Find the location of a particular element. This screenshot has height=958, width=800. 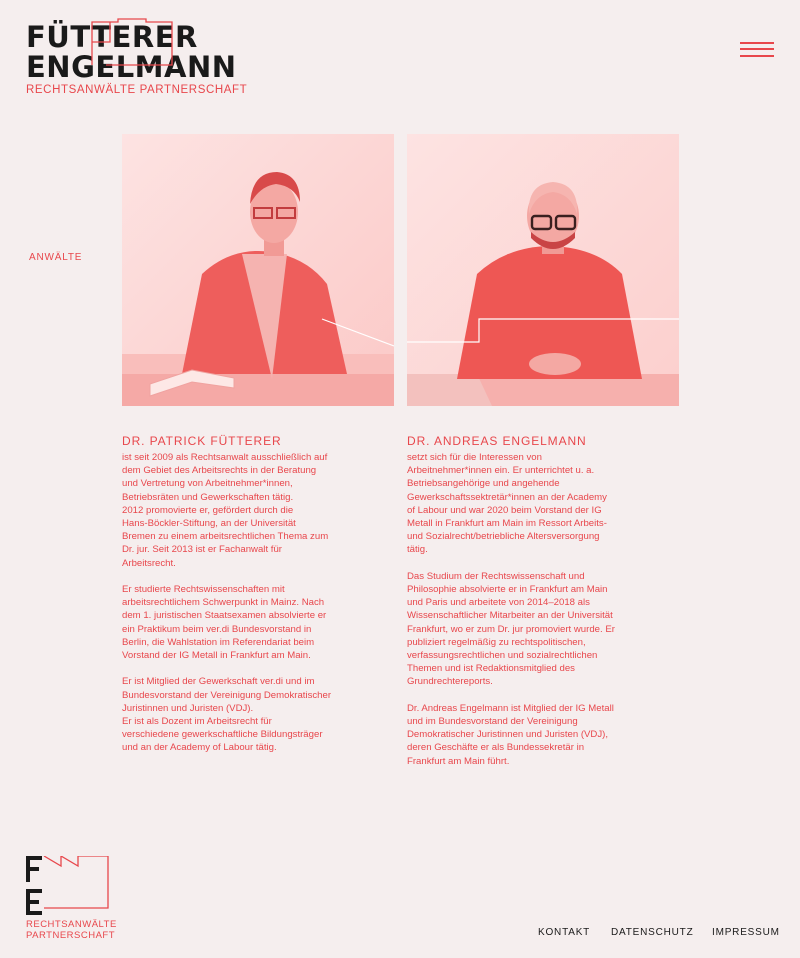

portrait-andreas-engelmann is located at coordinates (543, 270).